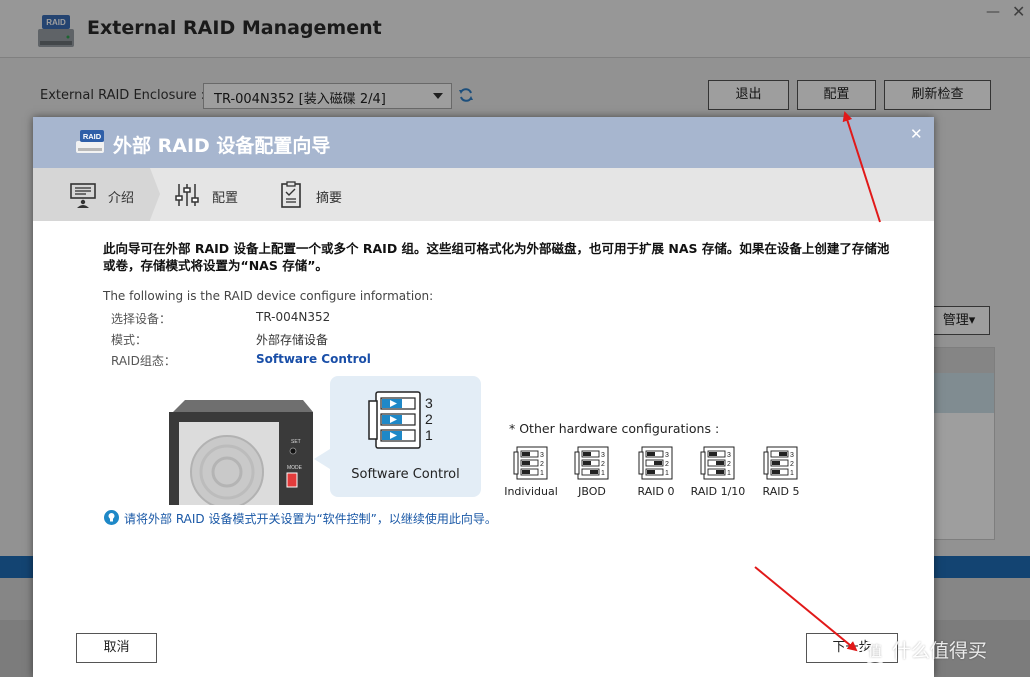 The height and width of the screenshot is (677, 1030). What do you see at coordinates (143, 361) in the screenshot?
I see `info-label-raid: RAID组态：` at bounding box center [143, 361].